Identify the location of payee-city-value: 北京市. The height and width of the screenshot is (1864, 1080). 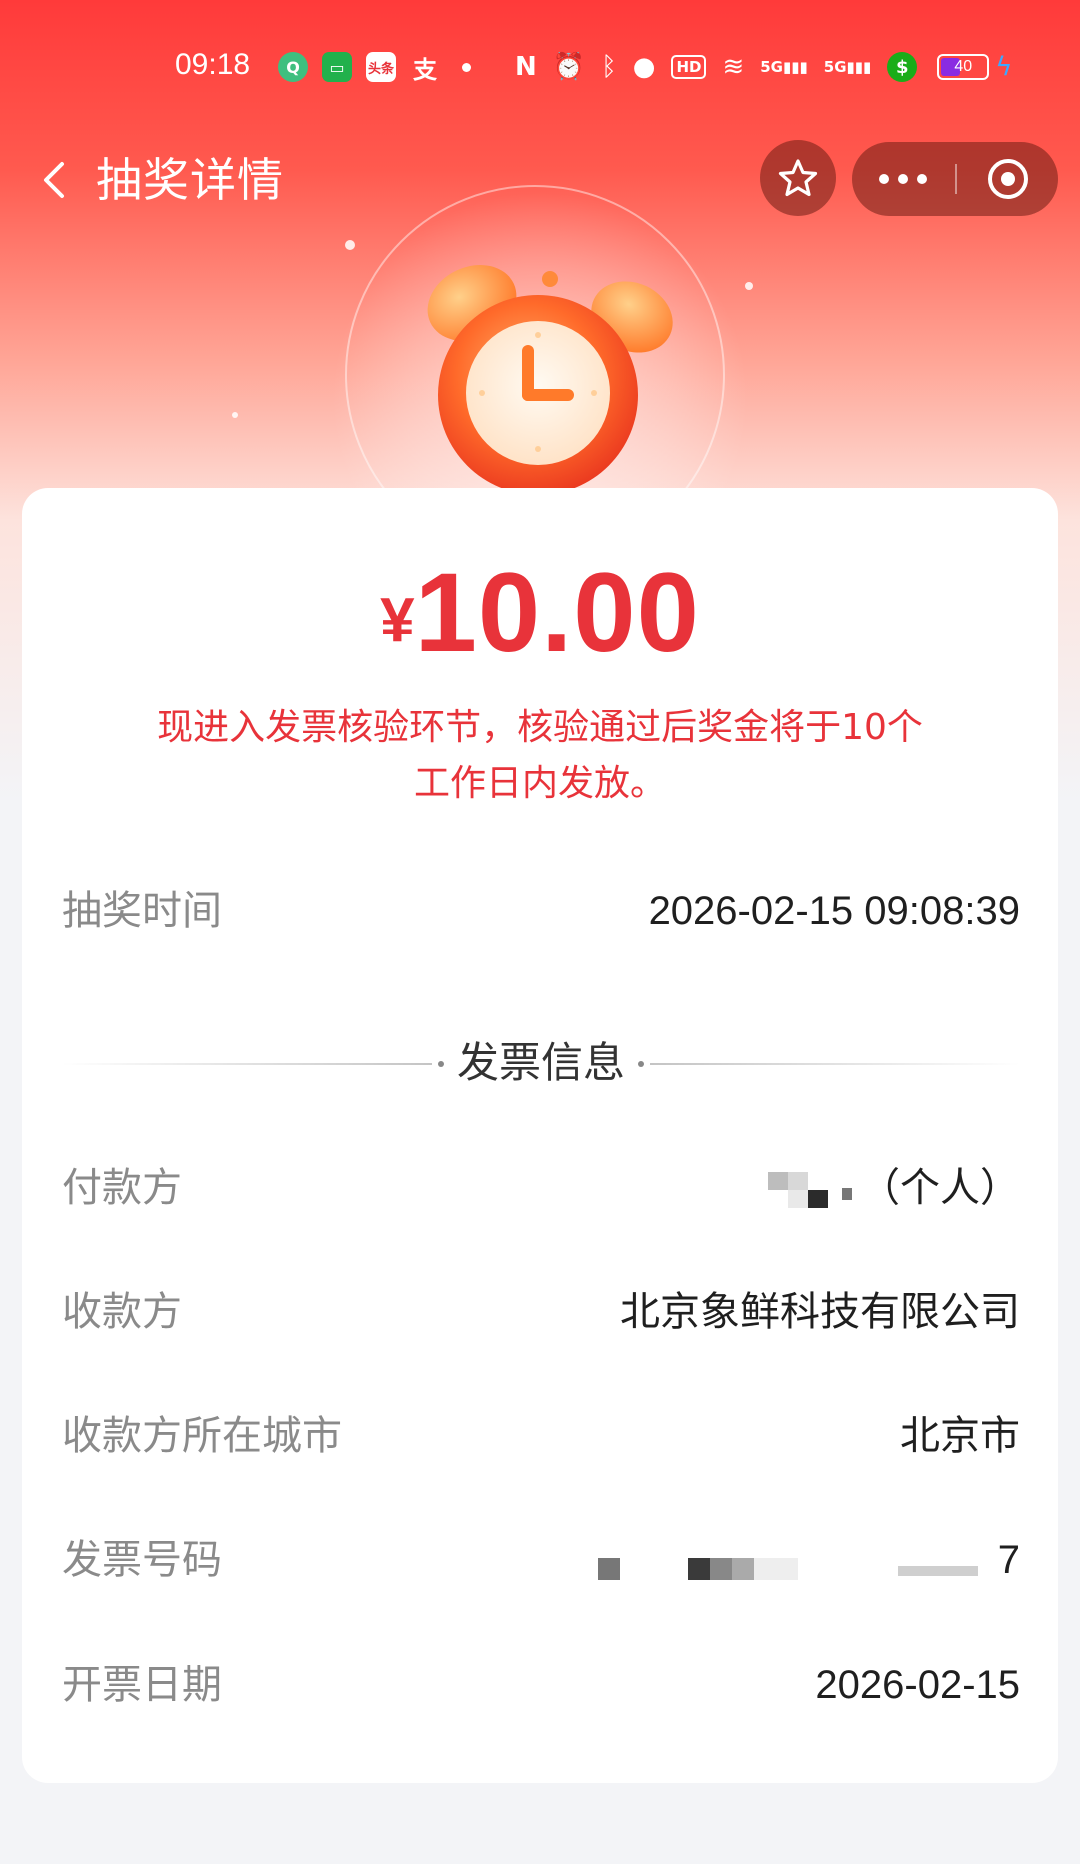
(960, 1436).